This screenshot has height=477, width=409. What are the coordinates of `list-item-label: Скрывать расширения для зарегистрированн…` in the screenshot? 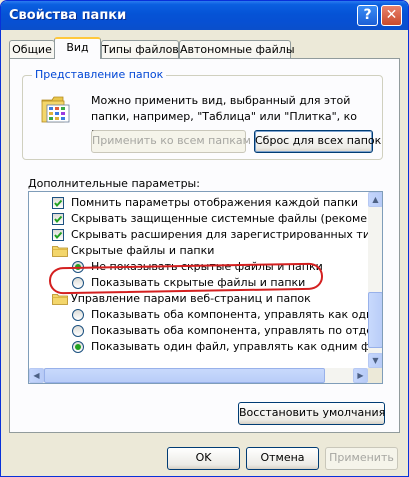 It's located at (227, 234).